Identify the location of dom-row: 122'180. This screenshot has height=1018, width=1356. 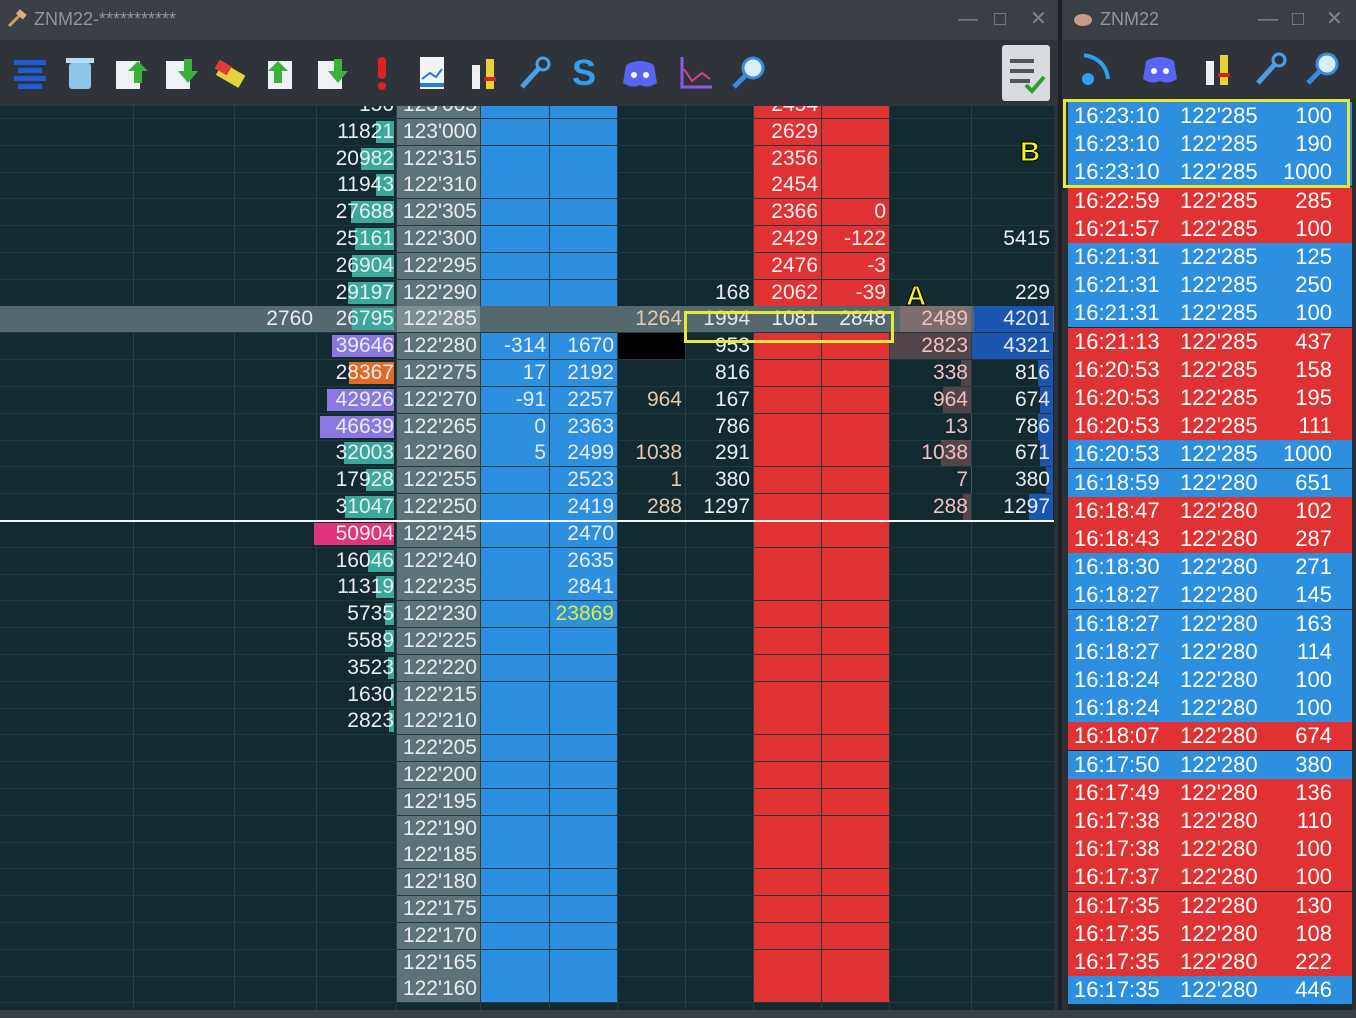
(527, 883).